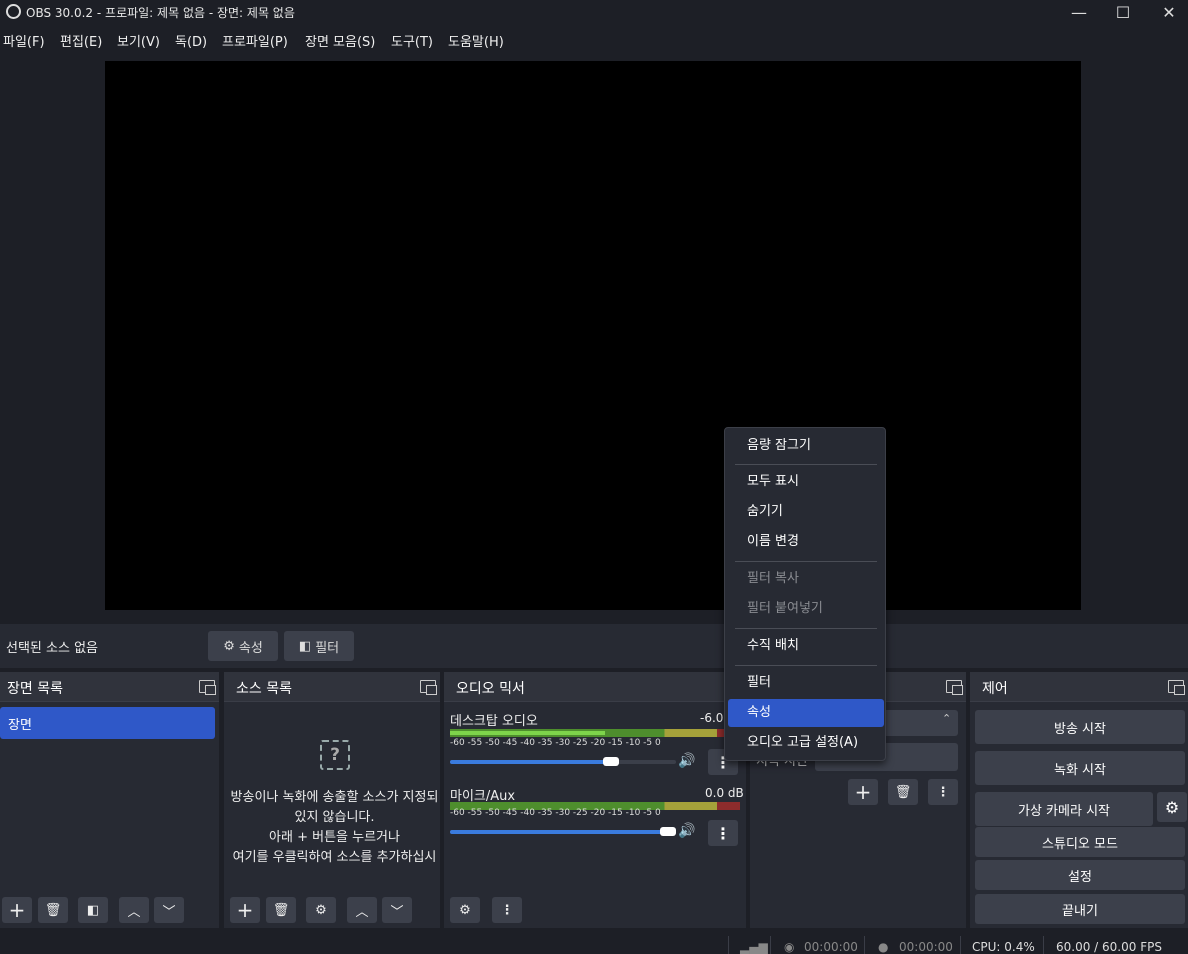  Describe the element at coordinates (806, 713) in the screenshot. I see `menu-item-properties: 속성` at that location.